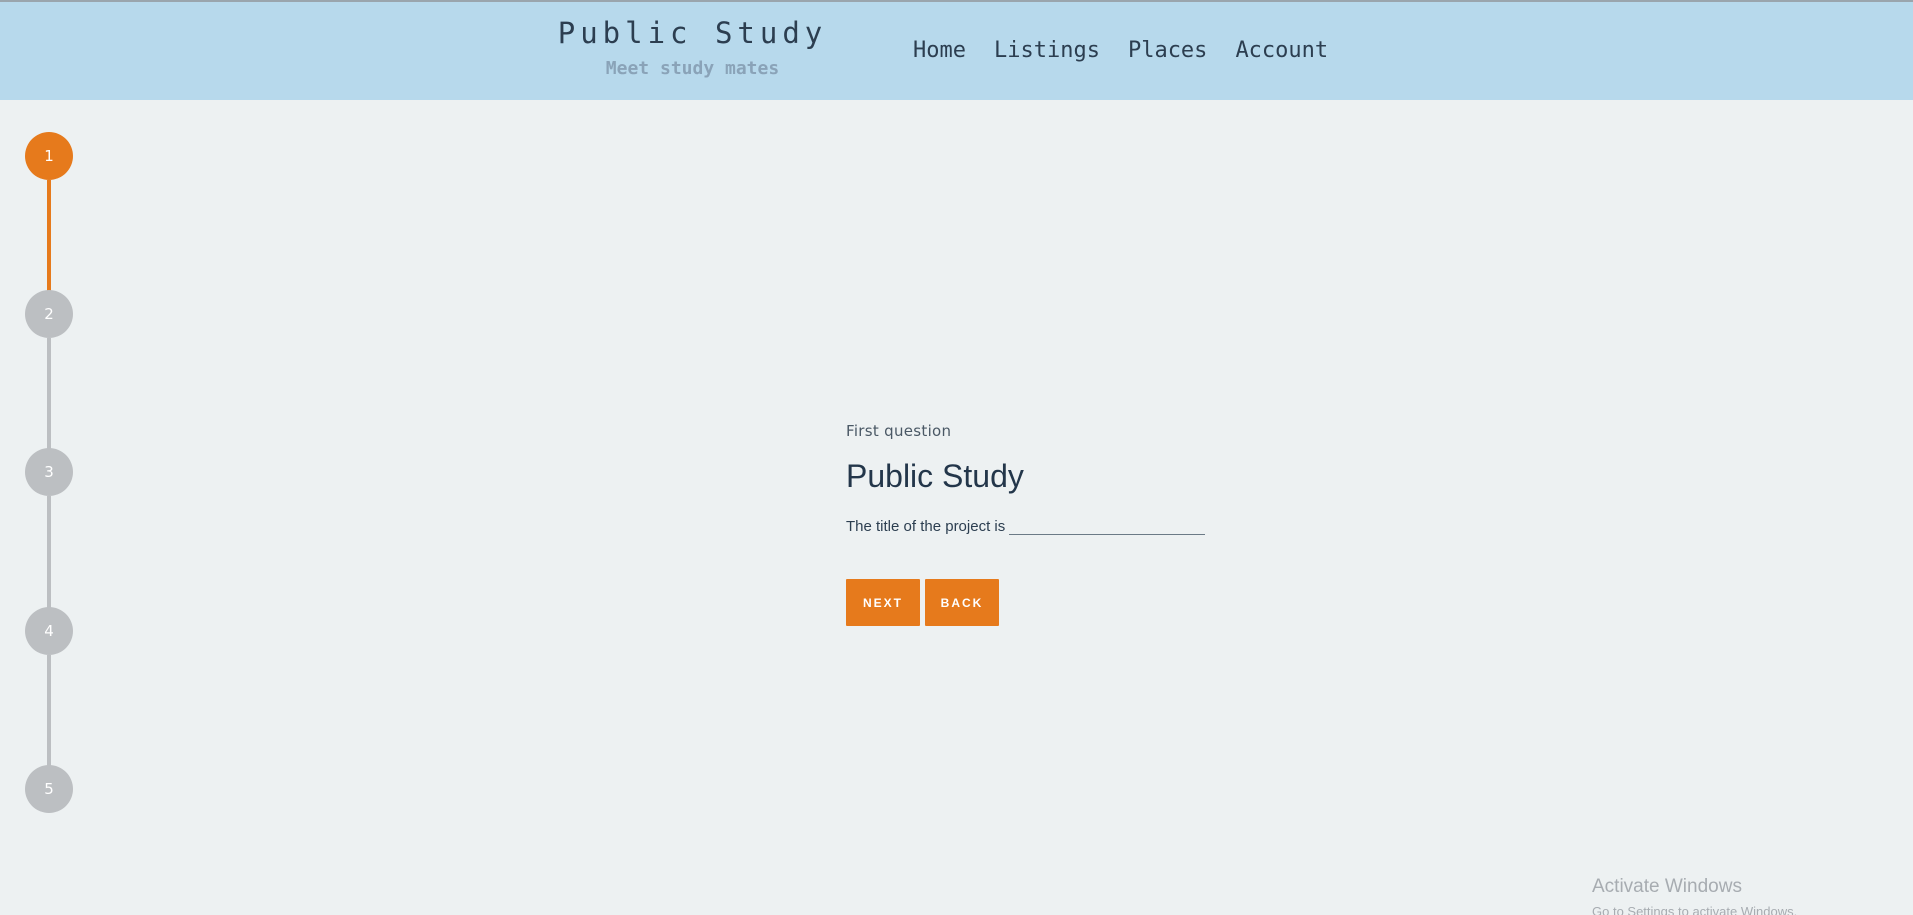 This screenshot has width=1913, height=915. Describe the element at coordinates (1056, 602) in the screenshot. I see `form-actions: NEXT BACK` at that location.